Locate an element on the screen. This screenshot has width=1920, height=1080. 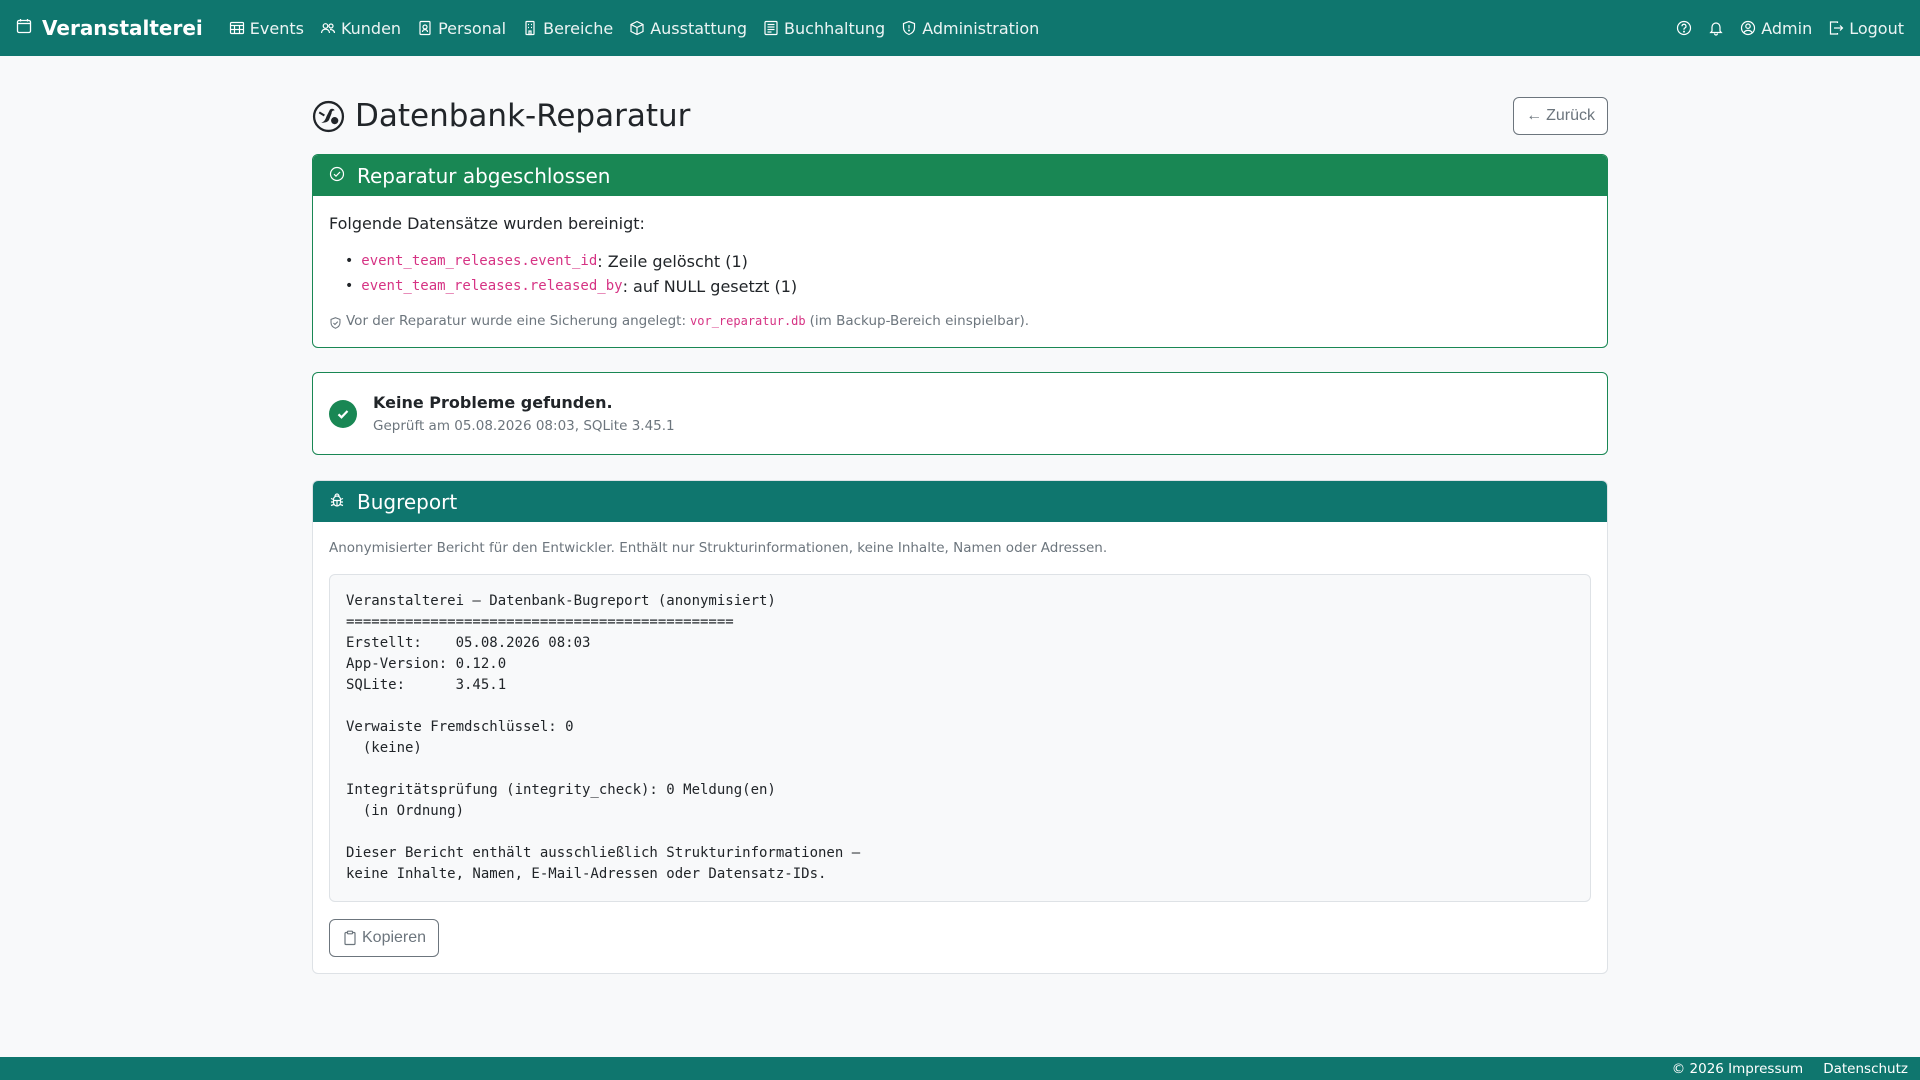
nav-item-label: Bereiche is located at coordinates (578, 28).